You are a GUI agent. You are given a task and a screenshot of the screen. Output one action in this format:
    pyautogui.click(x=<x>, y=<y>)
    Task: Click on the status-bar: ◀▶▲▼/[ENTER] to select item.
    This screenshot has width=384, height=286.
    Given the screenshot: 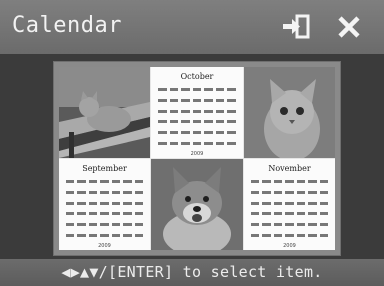 What is the action you would take?
    pyautogui.click(x=192, y=272)
    